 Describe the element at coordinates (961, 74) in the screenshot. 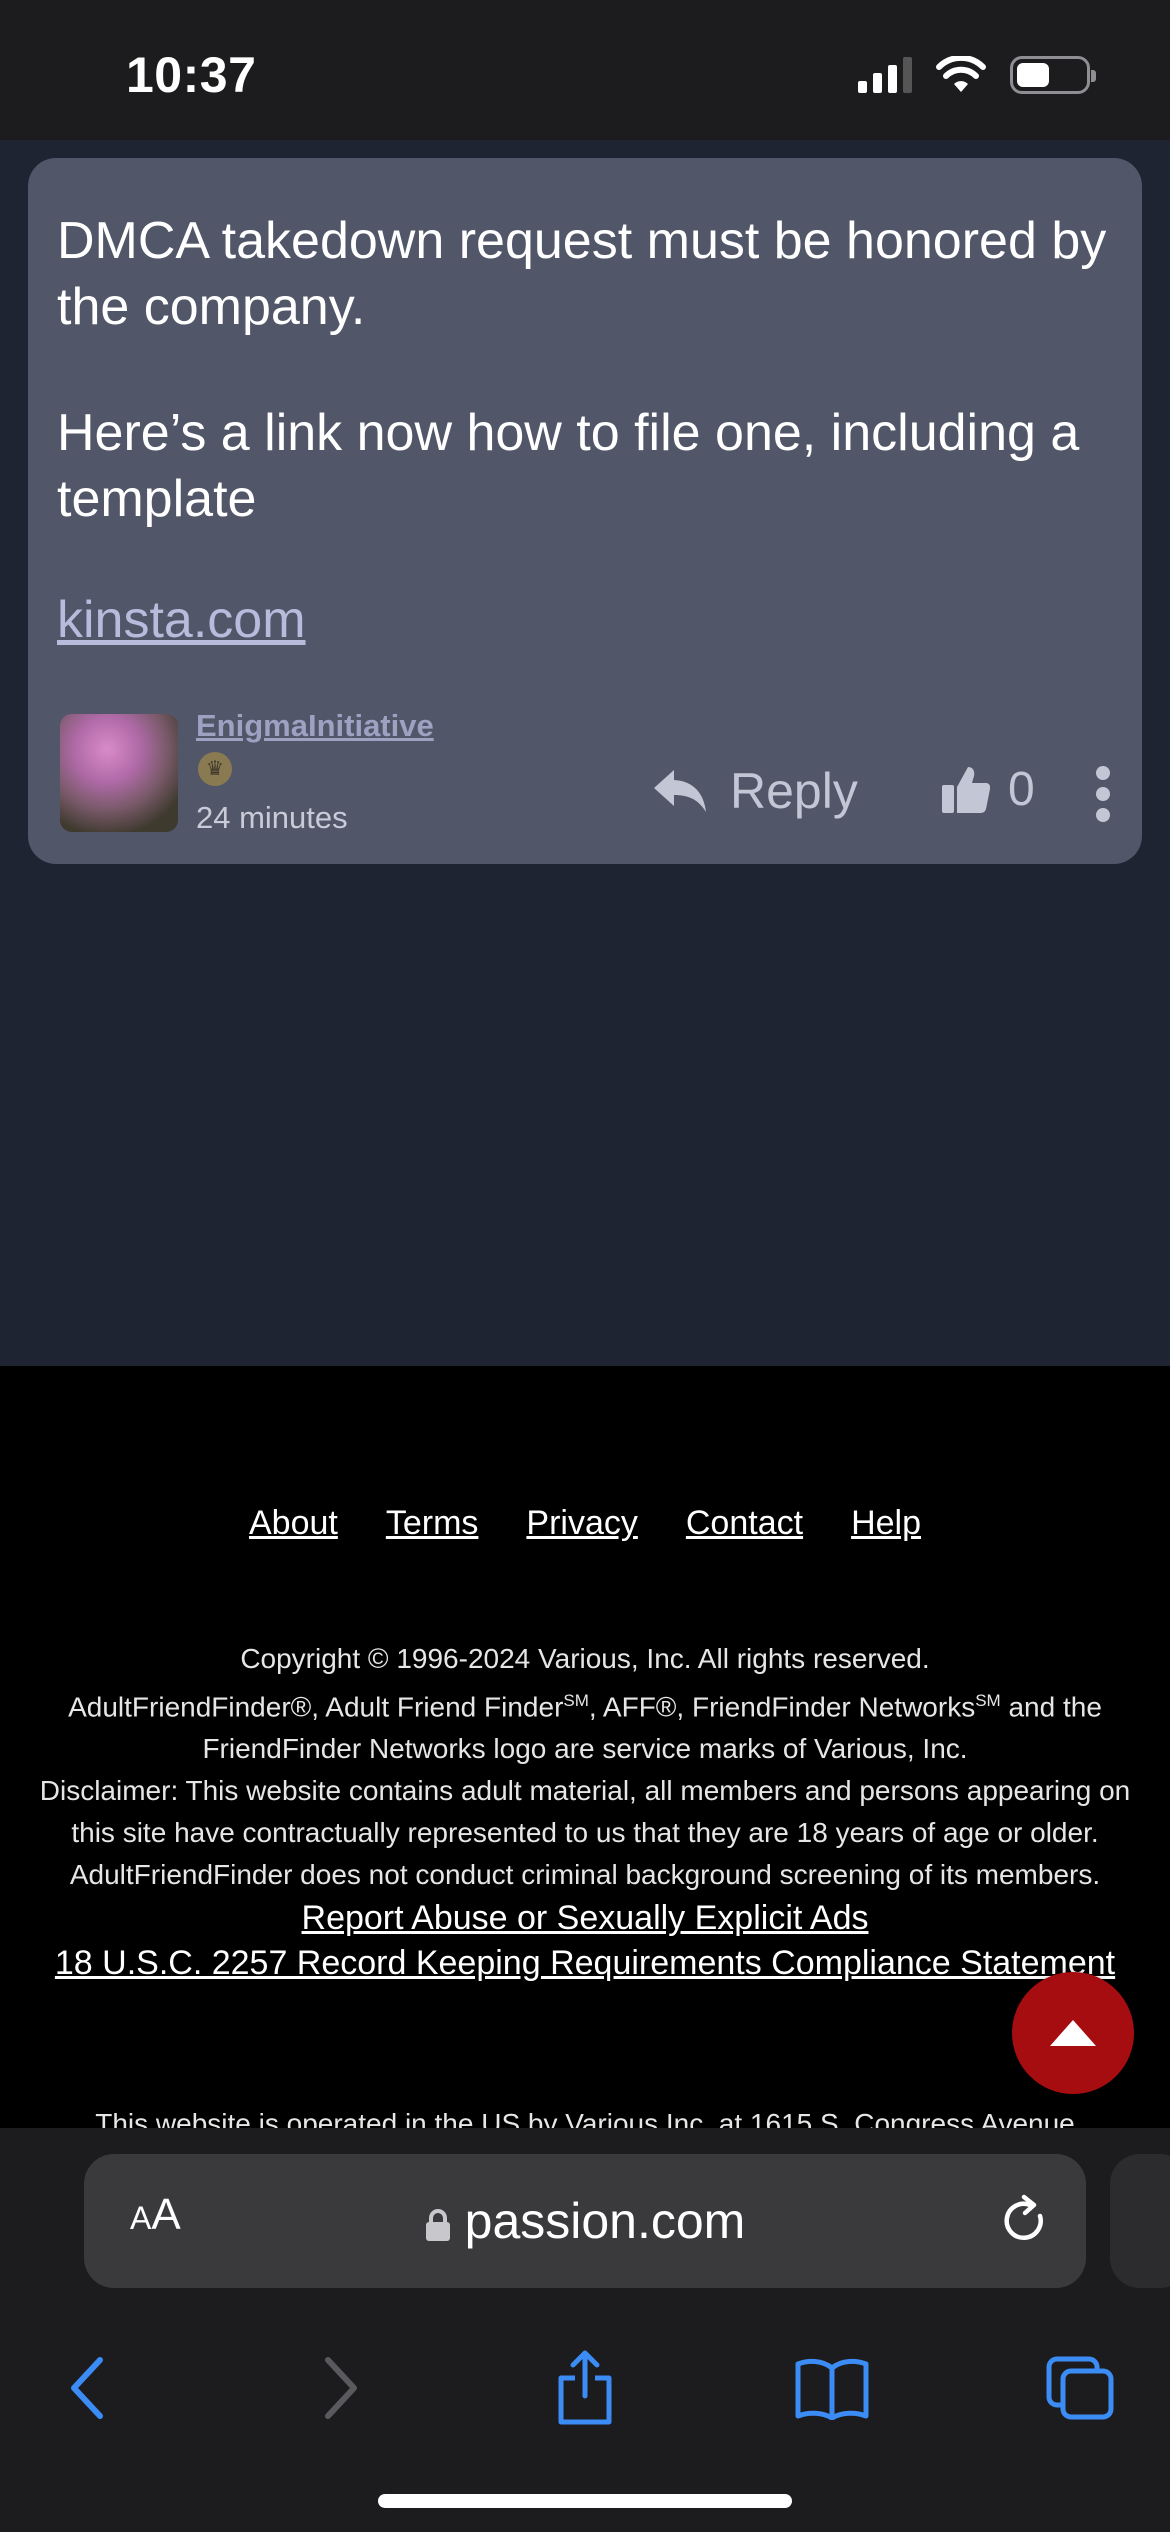

I see `wifi-icon` at that location.